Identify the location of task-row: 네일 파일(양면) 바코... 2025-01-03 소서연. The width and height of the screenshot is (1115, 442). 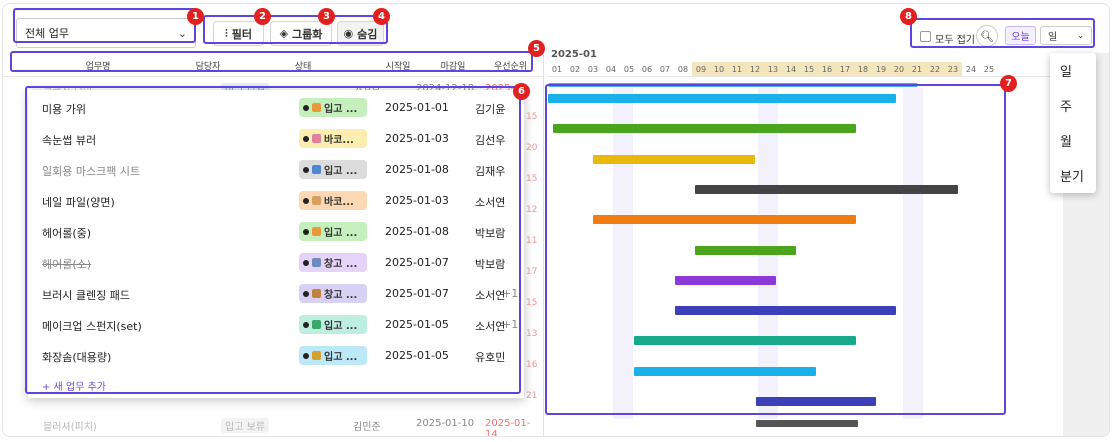
(276, 200).